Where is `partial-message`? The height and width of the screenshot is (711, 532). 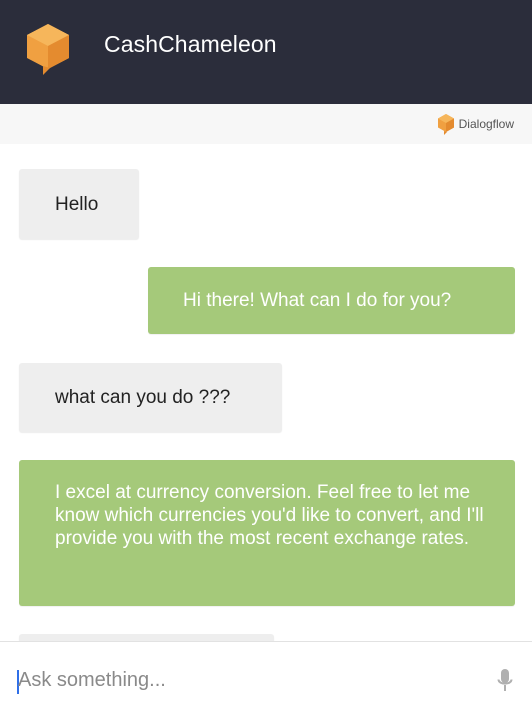 partial-message is located at coordinates (146, 637).